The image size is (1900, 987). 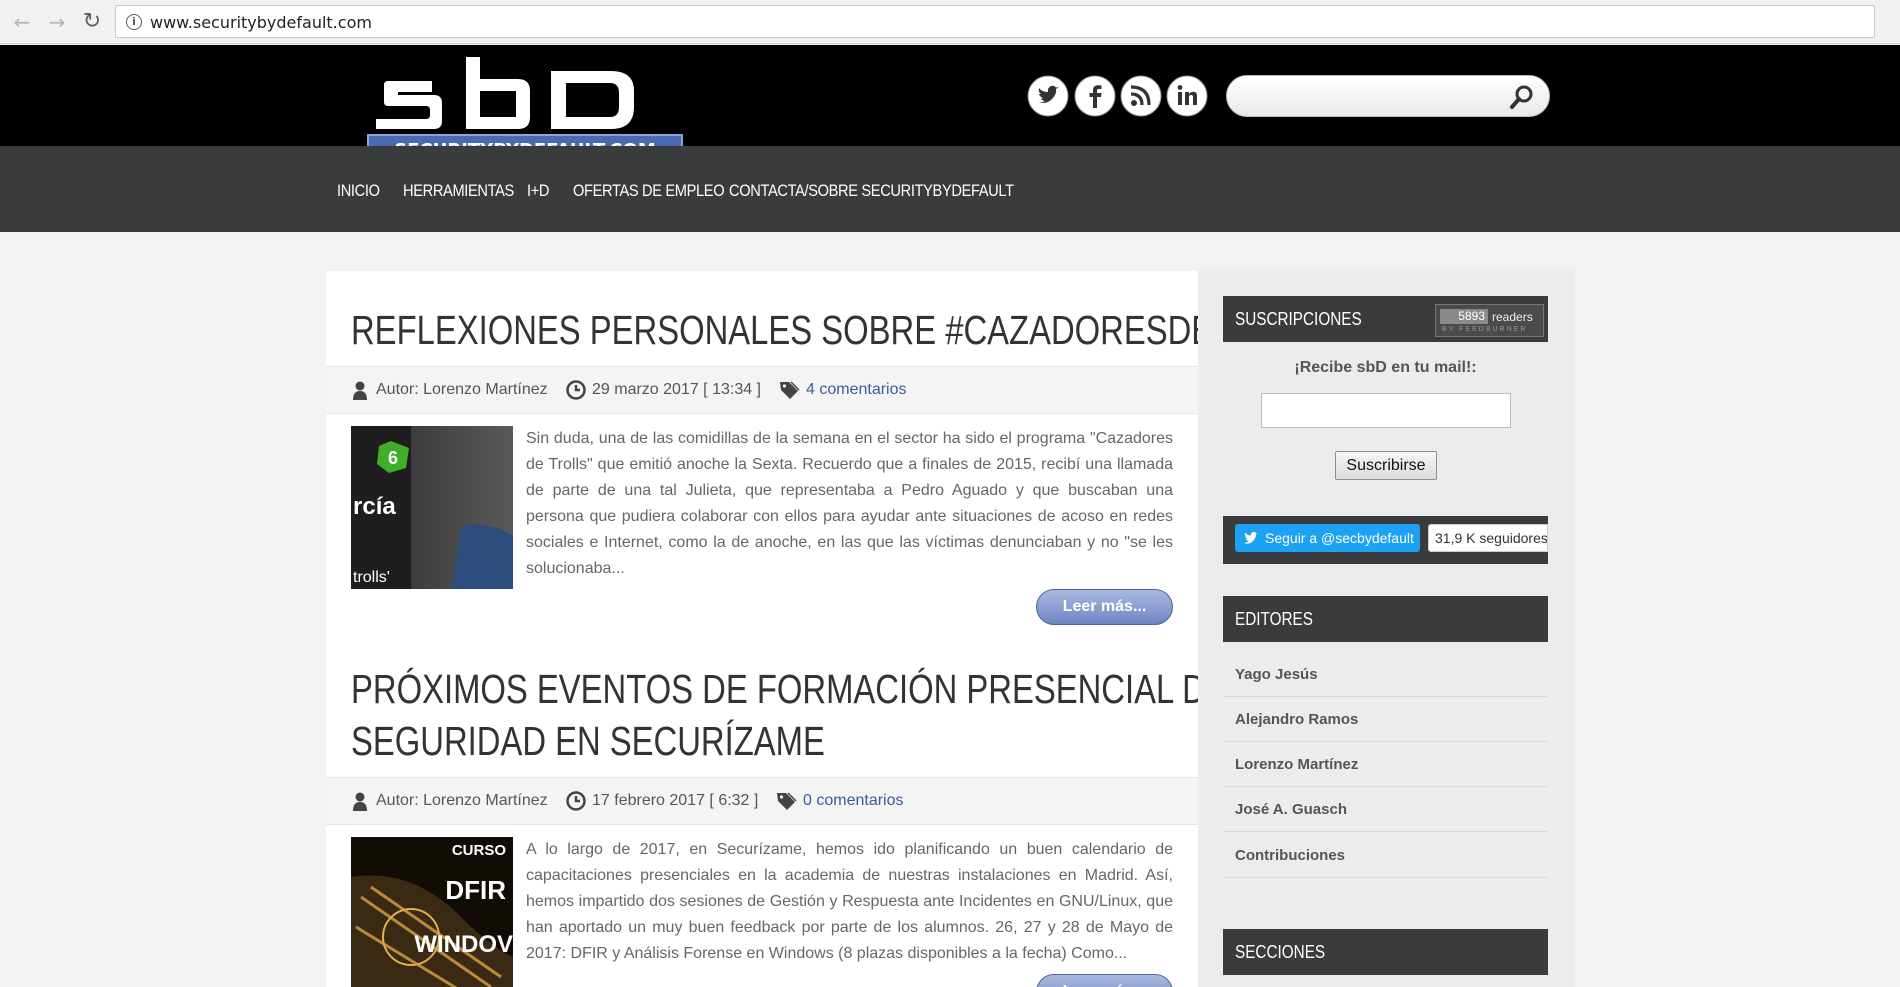 What do you see at coordinates (458, 191) in the screenshot?
I see `nav-item-herramientas: HERRAMIENTAS` at bounding box center [458, 191].